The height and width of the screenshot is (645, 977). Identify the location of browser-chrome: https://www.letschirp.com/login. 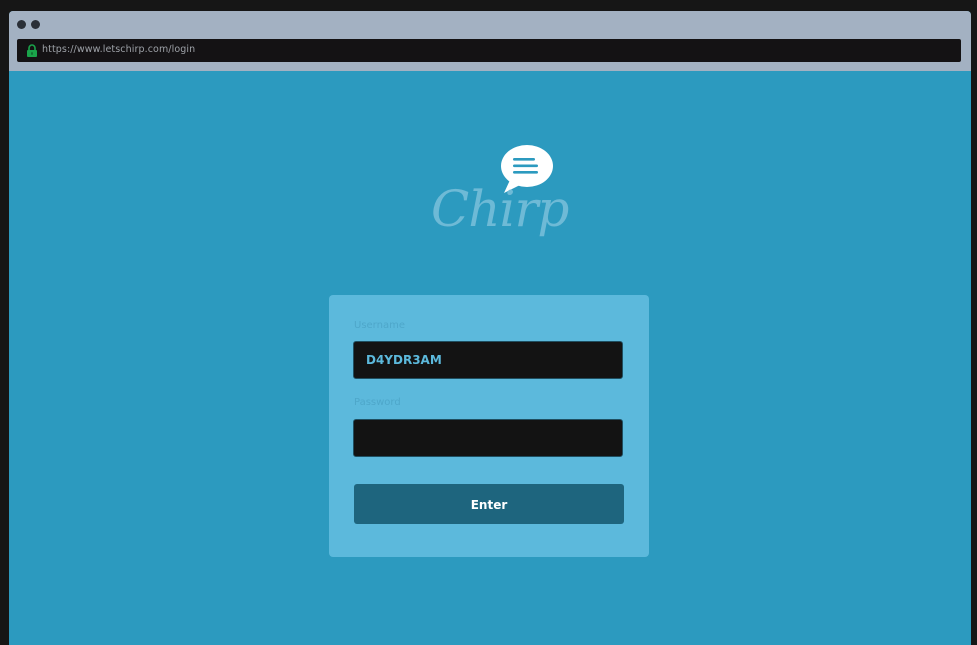
(490, 41).